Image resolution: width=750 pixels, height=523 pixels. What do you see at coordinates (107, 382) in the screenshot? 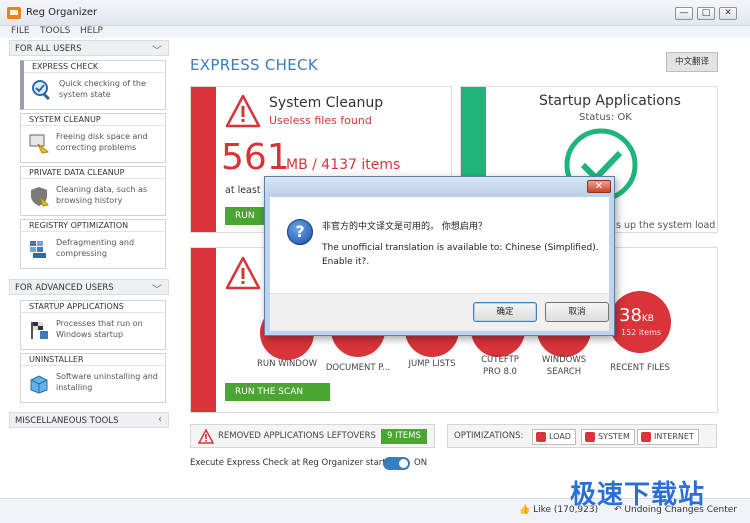
I see `sidebar-item-desc: Software uninstalling and installing` at bounding box center [107, 382].